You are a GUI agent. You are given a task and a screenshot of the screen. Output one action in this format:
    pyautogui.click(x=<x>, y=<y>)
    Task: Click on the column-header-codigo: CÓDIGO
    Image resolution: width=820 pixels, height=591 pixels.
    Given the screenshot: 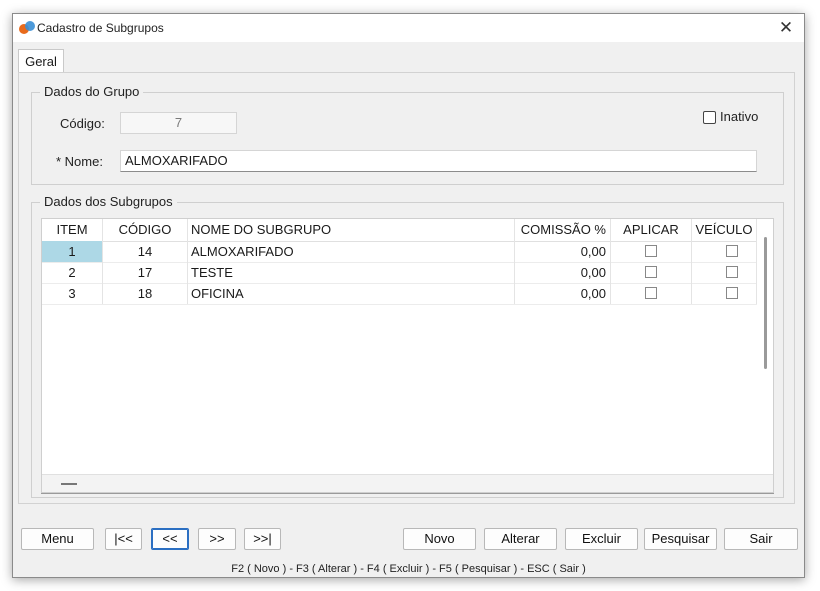 What is the action you would take?
    pyautogui.click(x=145, y=230)
    